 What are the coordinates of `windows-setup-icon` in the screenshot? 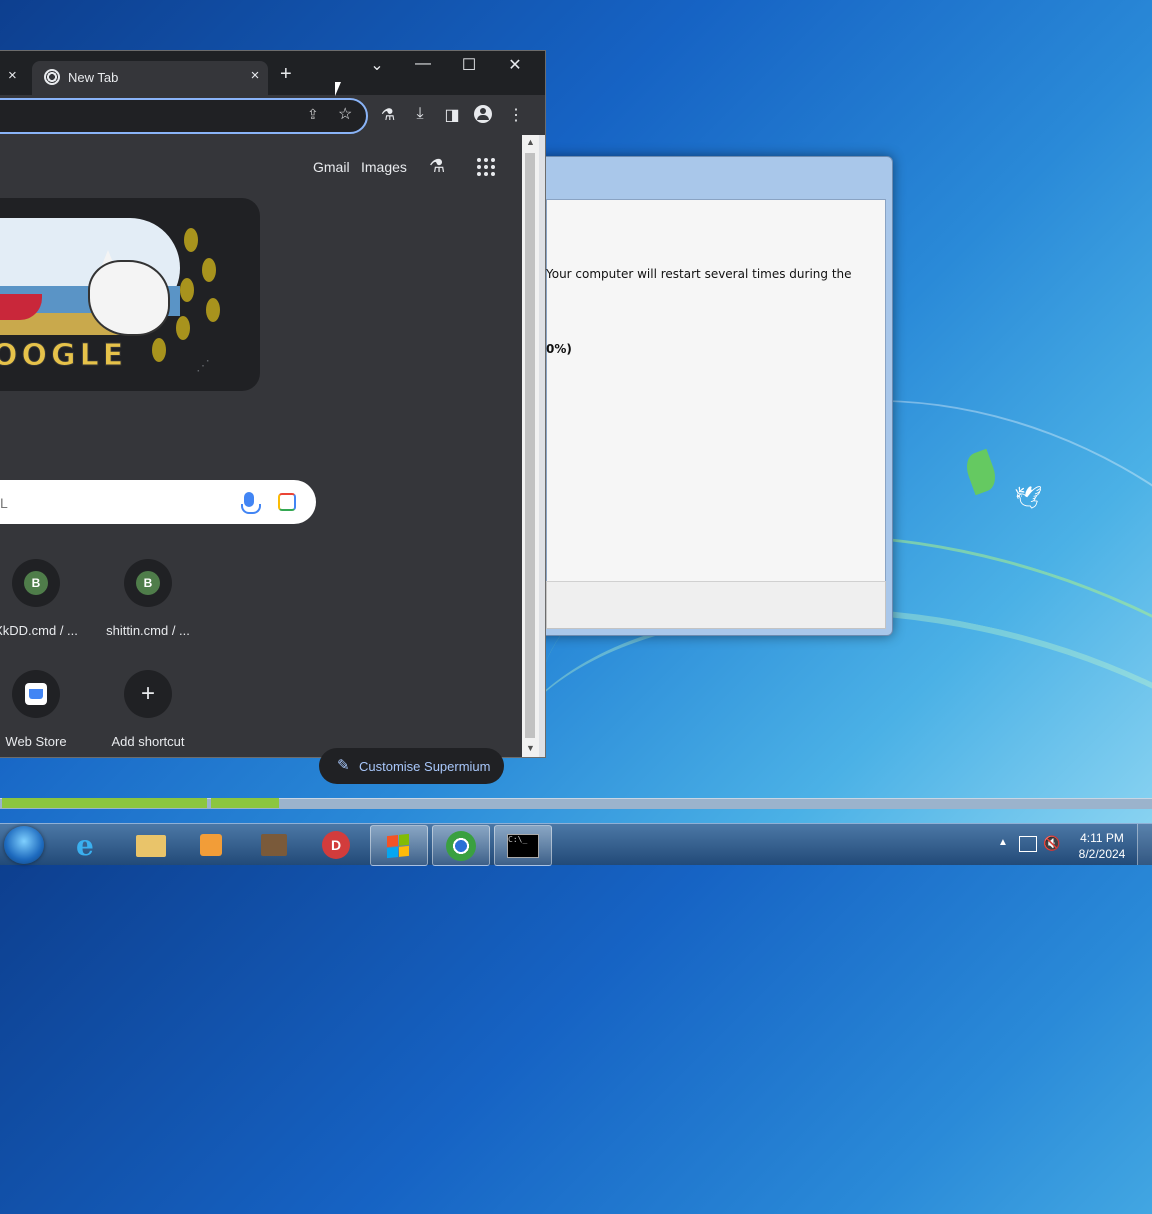 It's located at (399, 845).